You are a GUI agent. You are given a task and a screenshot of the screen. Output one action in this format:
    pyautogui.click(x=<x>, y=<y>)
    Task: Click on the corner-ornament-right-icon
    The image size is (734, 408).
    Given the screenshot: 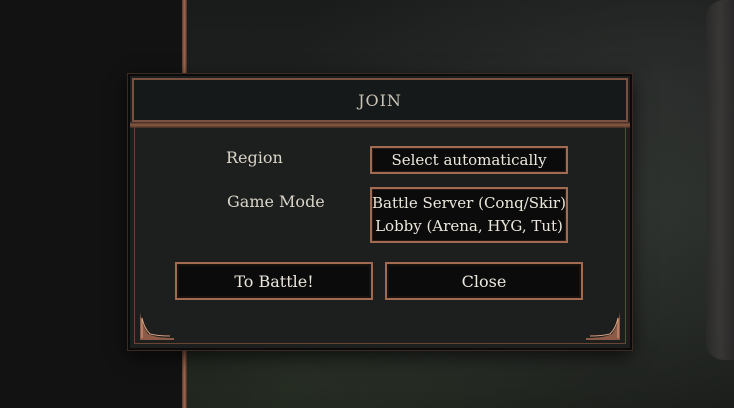 What is the action you would take?
    pyautogui.click(x=603, y=326)
    